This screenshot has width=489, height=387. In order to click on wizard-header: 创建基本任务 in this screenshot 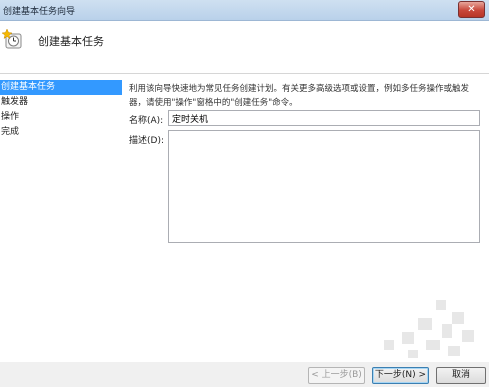, I will do `click(244, 47)`.